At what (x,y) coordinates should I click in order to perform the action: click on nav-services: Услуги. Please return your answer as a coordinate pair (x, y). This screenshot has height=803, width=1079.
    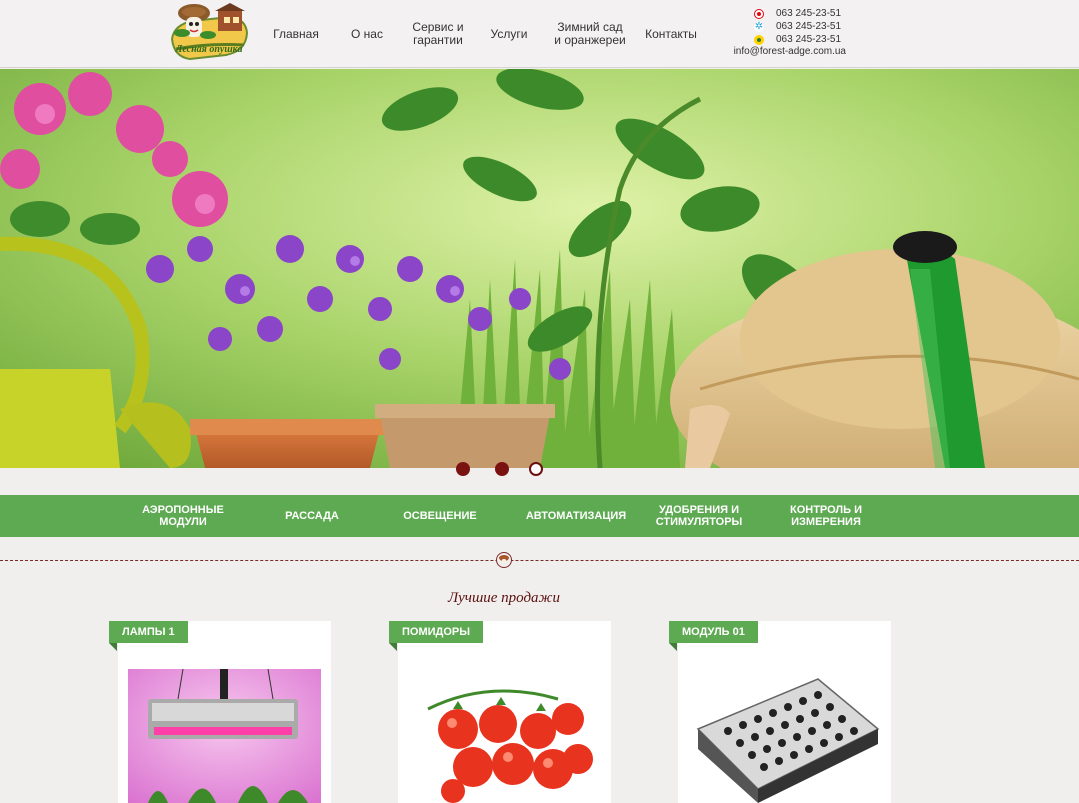
    Looking at the image, I should click on (509, 34).